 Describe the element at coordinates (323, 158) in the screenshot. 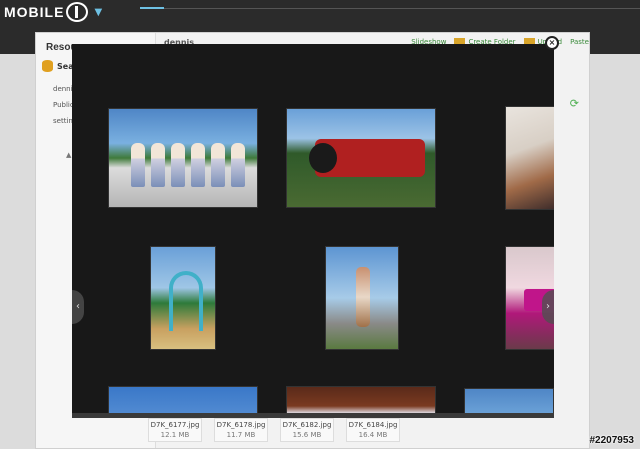

I see `train-front-shape` at that location.